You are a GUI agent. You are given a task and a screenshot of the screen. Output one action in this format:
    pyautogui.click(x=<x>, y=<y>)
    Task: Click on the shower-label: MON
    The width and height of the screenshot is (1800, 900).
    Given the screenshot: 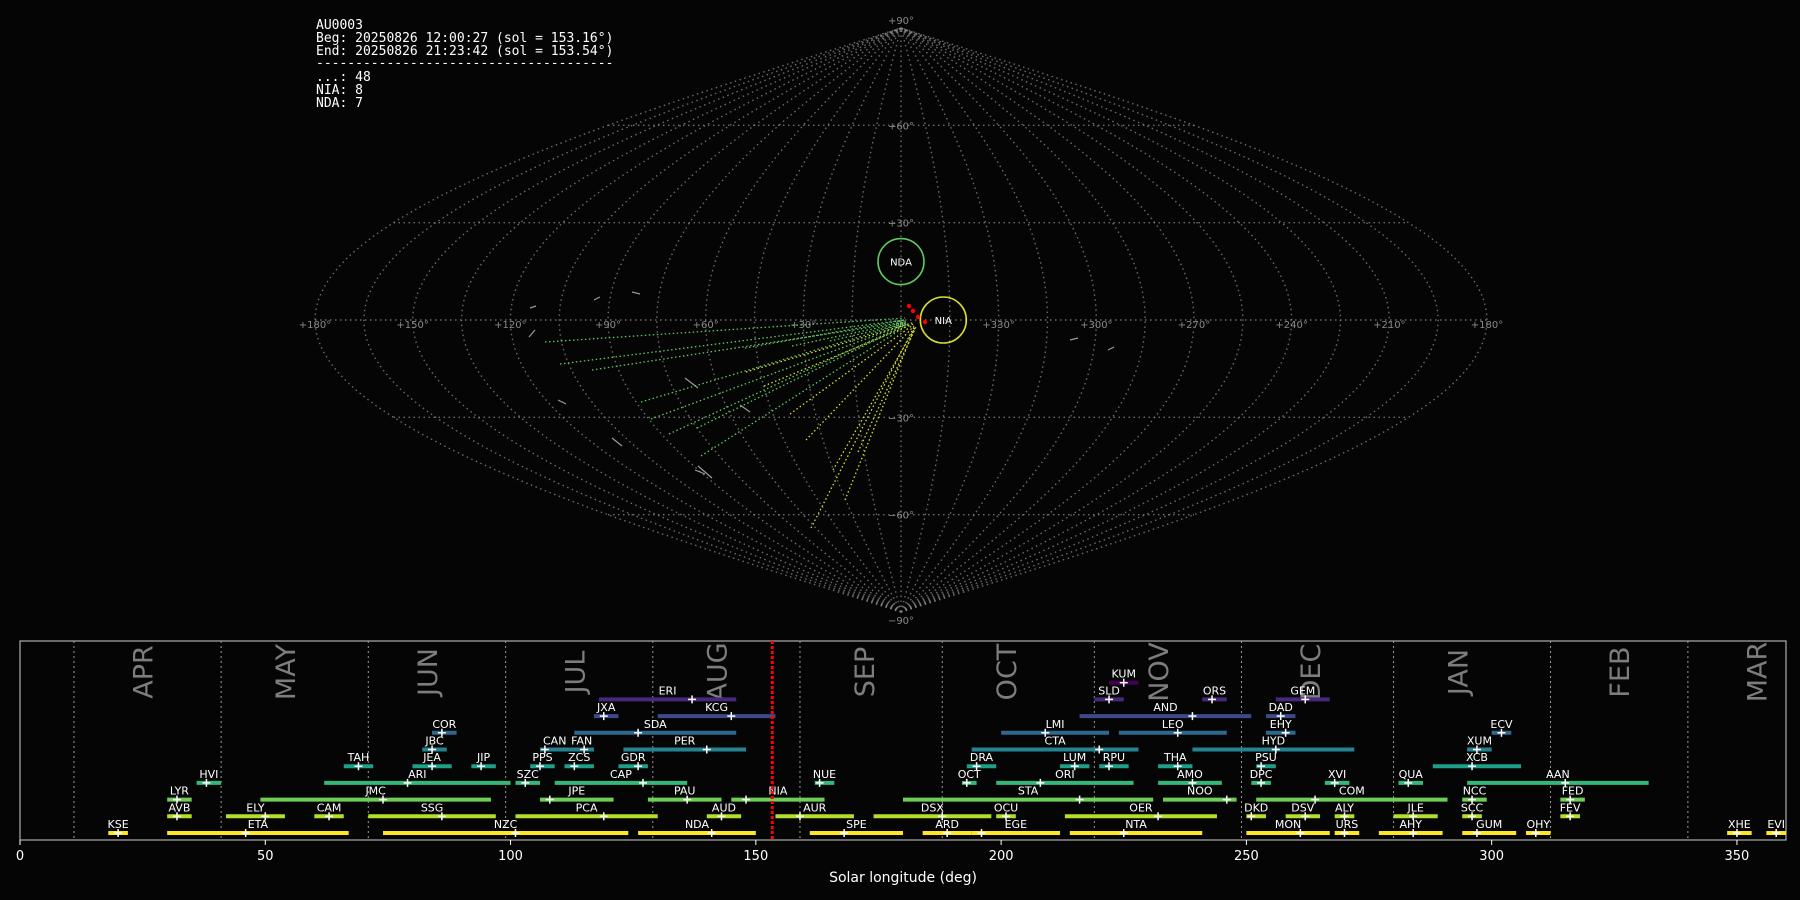 What is the action you would take?
    pyautogui.click(x=1288, y=824)
    